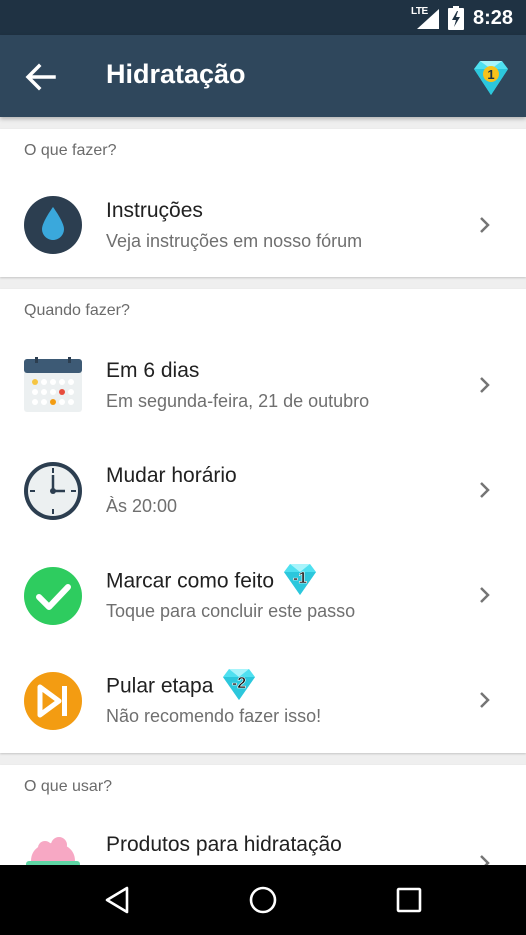 This screenshot has height=935, width=526. I want to click on section-header-what: O que fazer?, so click(70, 150).